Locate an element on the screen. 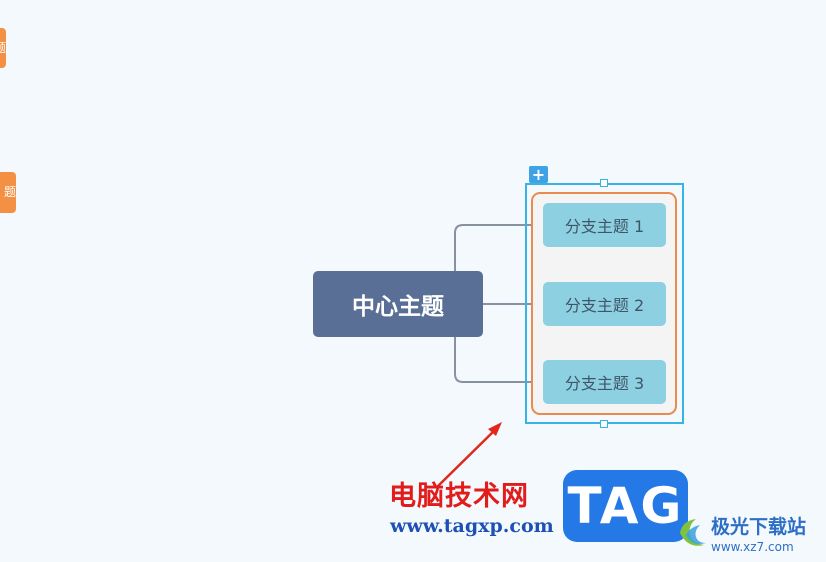 This screenshot has width=826, height=562. add-topic-button: + is located at coordinates (538, 174).